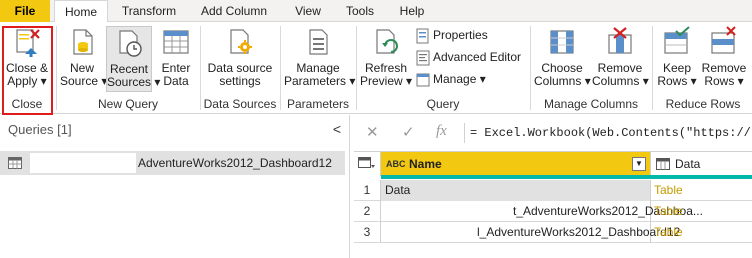 This screenshot has width=752, height=258. Describe the element at coordinates (441, 131) in the screenshot. I see `fx-icon: fx` at that location.